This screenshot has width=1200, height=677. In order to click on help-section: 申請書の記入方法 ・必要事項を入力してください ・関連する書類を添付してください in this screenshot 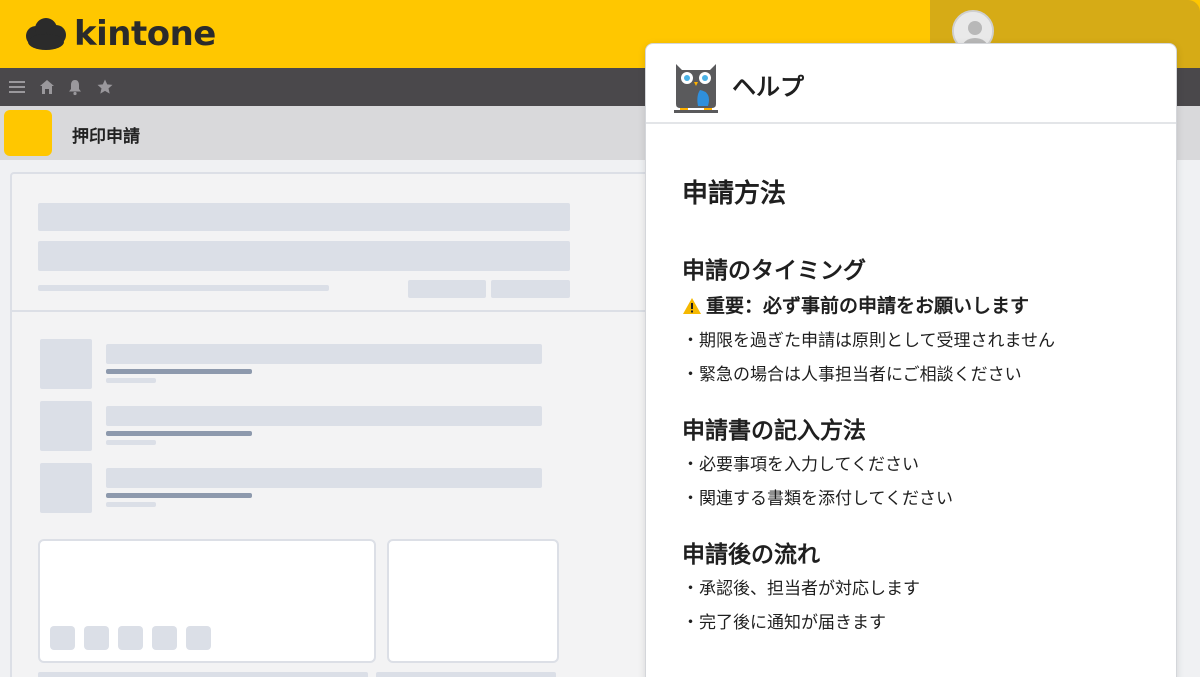, I will do `click(917, 465)`.